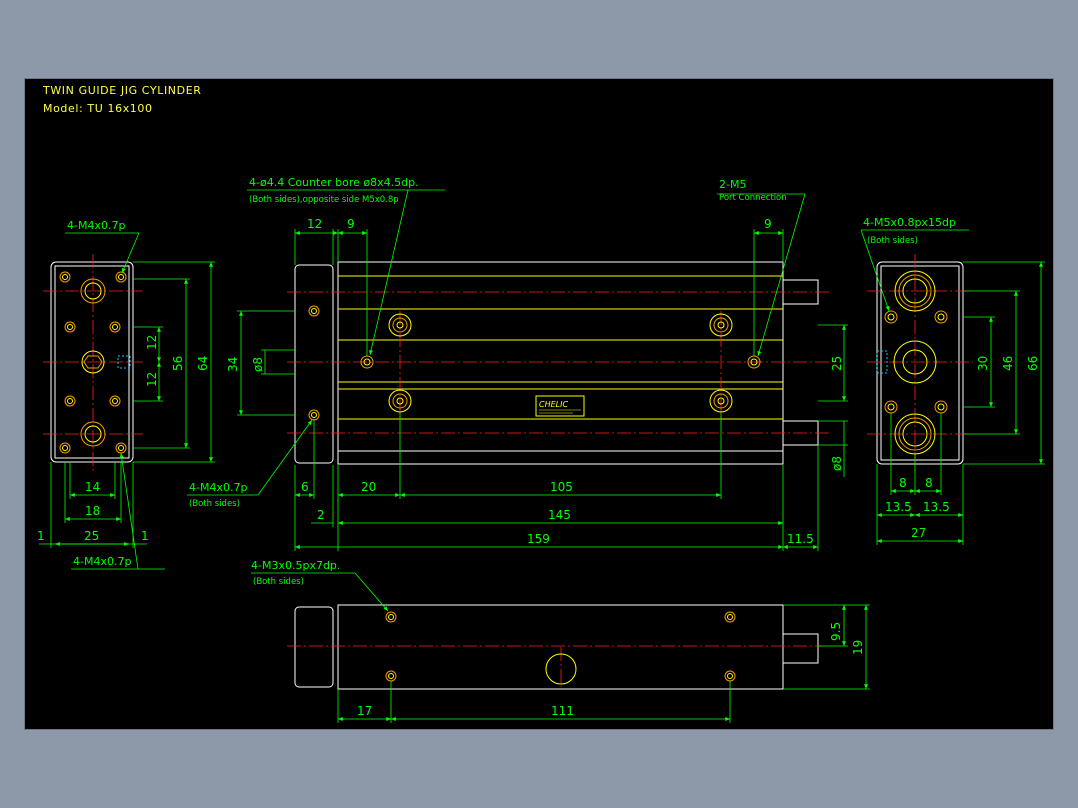 The image size is (1078, 808). Describe the element at coordinates (351, 224) in the screenshot. I see `front-dim-9-left: 9` at that location.